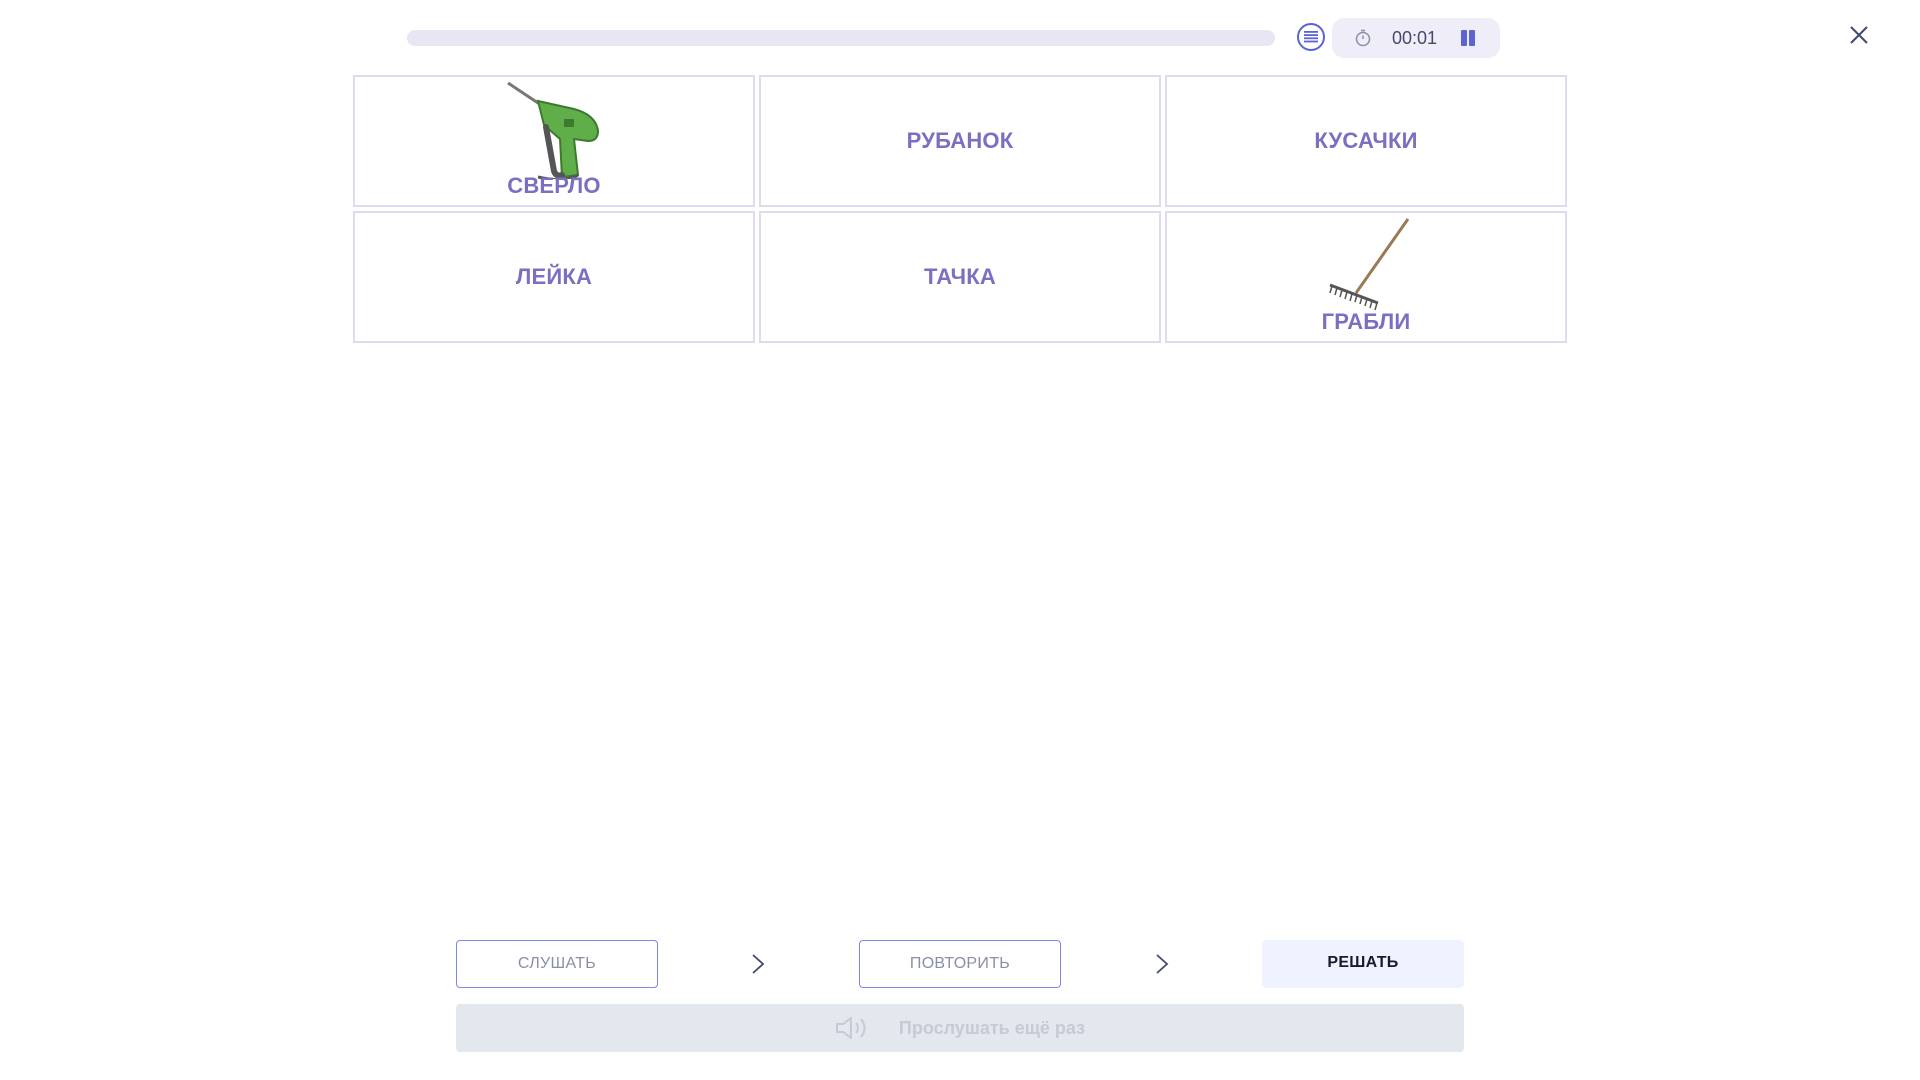 The height and width of the screenshot is (1080, 1920). What do you see at coordinates (992, 1027) in the screenshot?
I see `listen-again-label: Прослушать ещё раз` at bounding box center [992, 1027].